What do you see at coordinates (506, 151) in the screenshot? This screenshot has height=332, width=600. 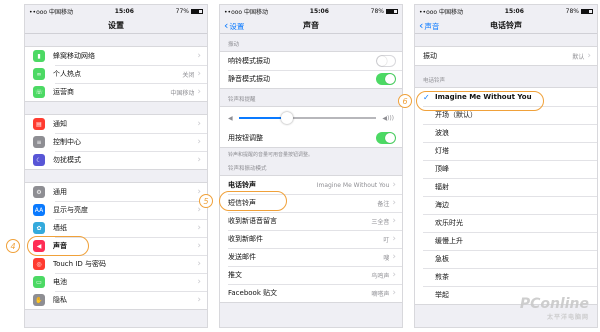 I see `ringtone-item: 灯塔` at bounding box center [506, 151].